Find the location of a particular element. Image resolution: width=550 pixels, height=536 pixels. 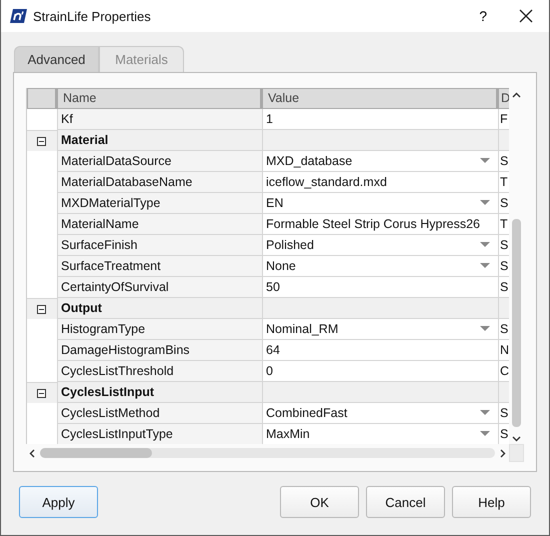

tab: Advanced is located at coordinates (56, 59).